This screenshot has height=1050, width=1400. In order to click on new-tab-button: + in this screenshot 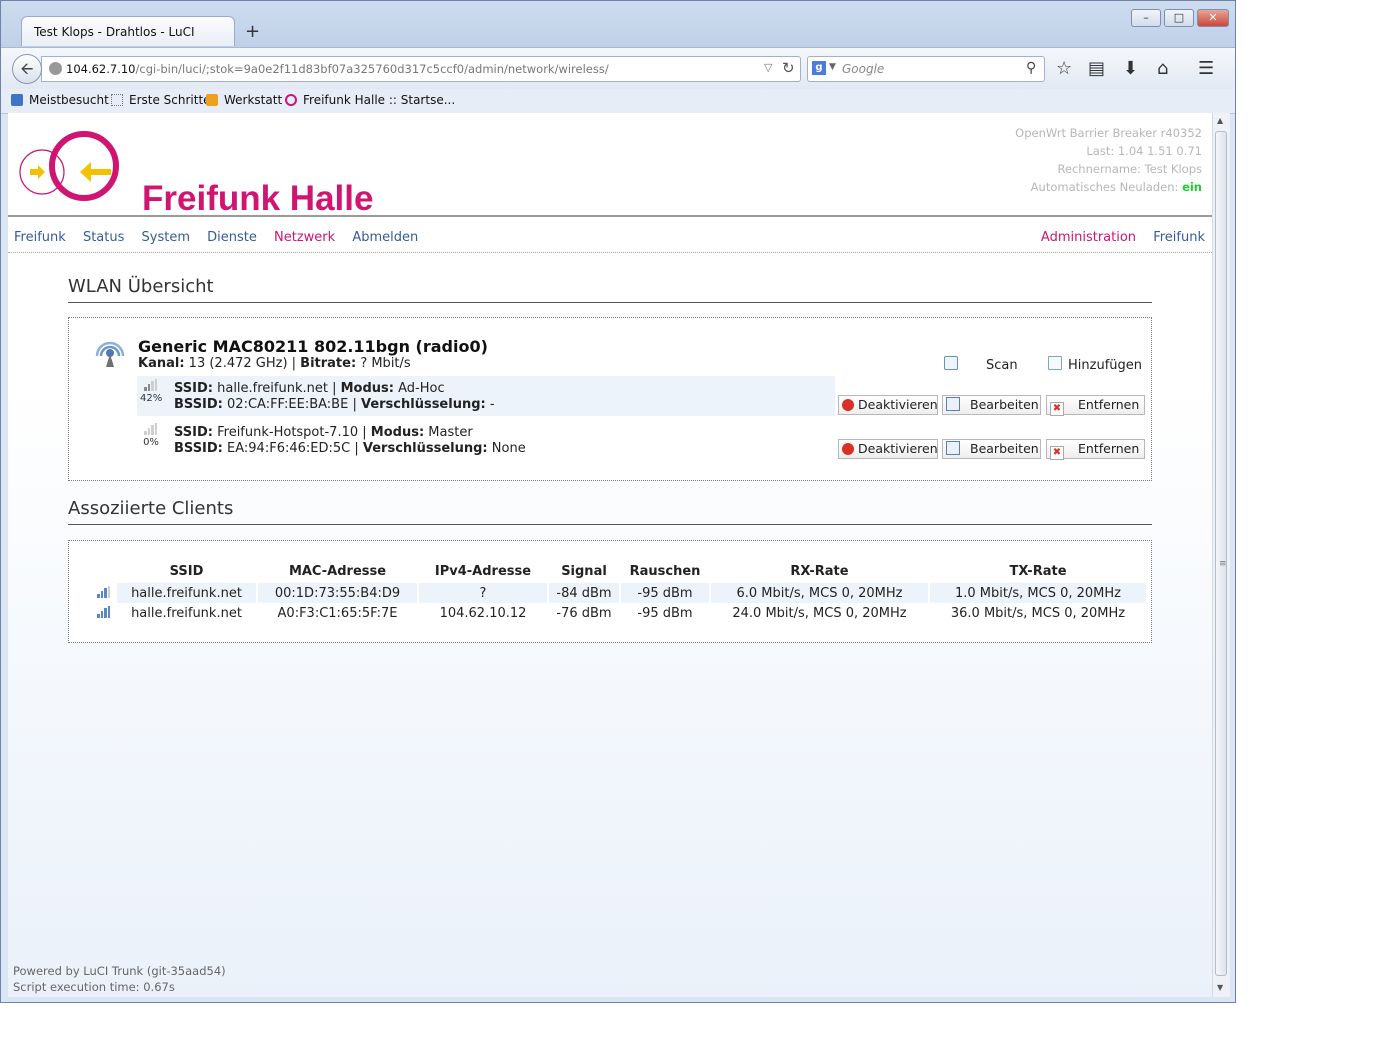, I will do `click(252, 31)`.